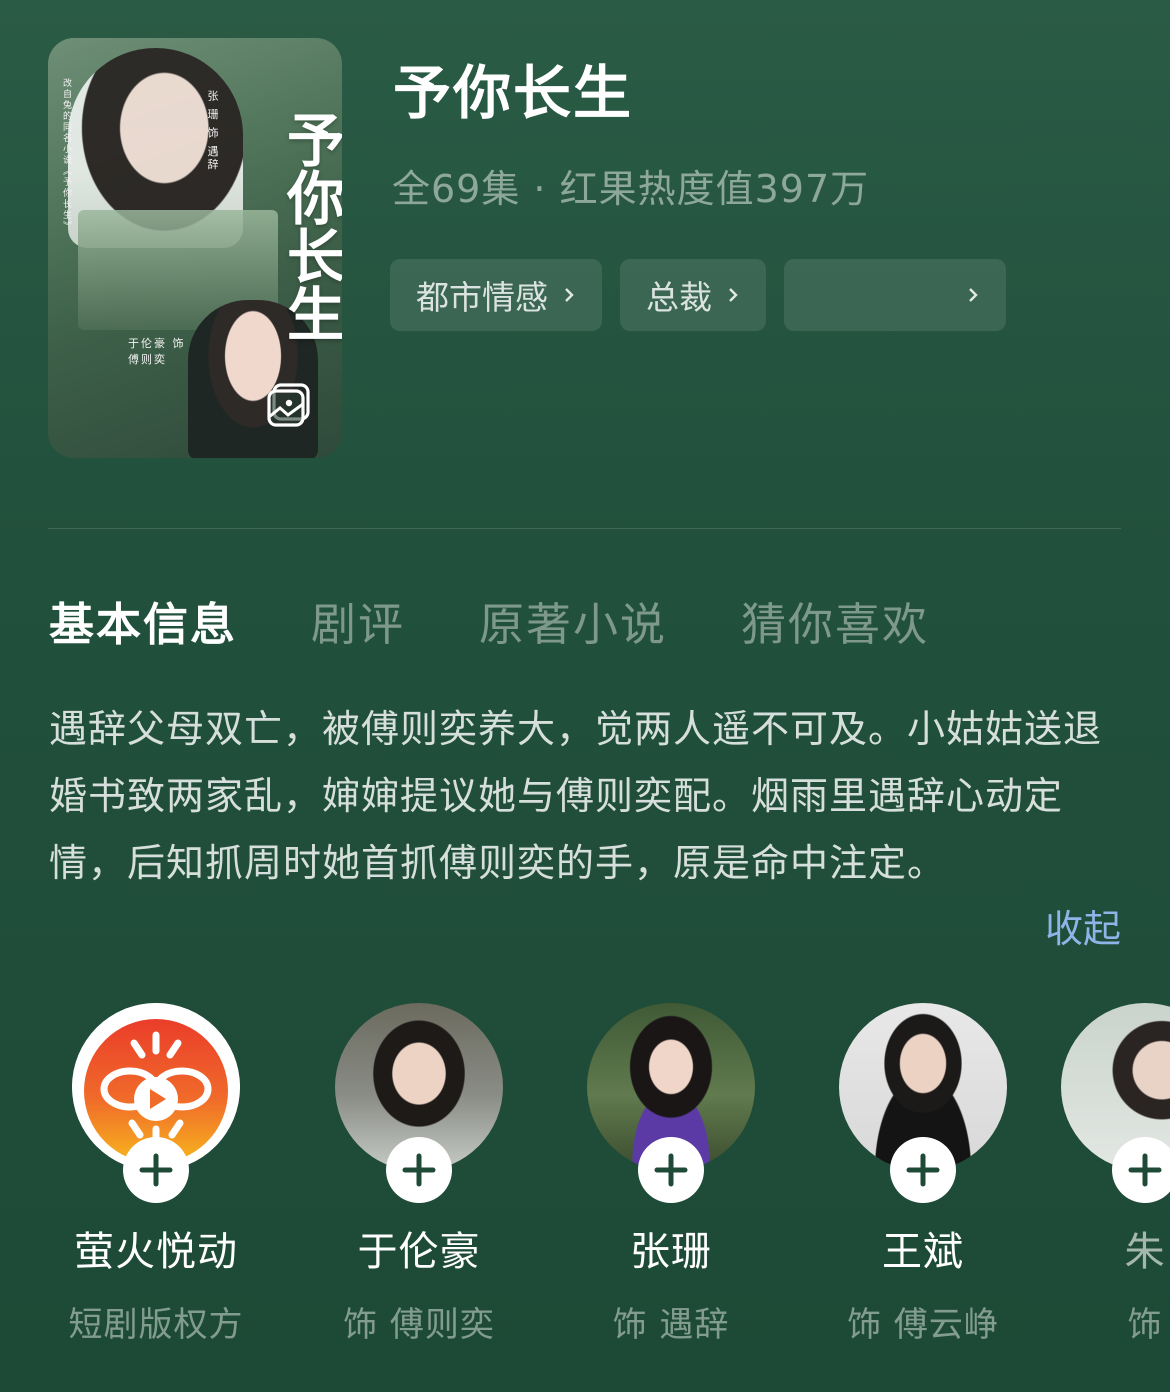 This screenshot has height=1392, width=1170. I want to click on poster-credit-bottom: 于伦豪 饰 傅则奕, so click(157, 351).